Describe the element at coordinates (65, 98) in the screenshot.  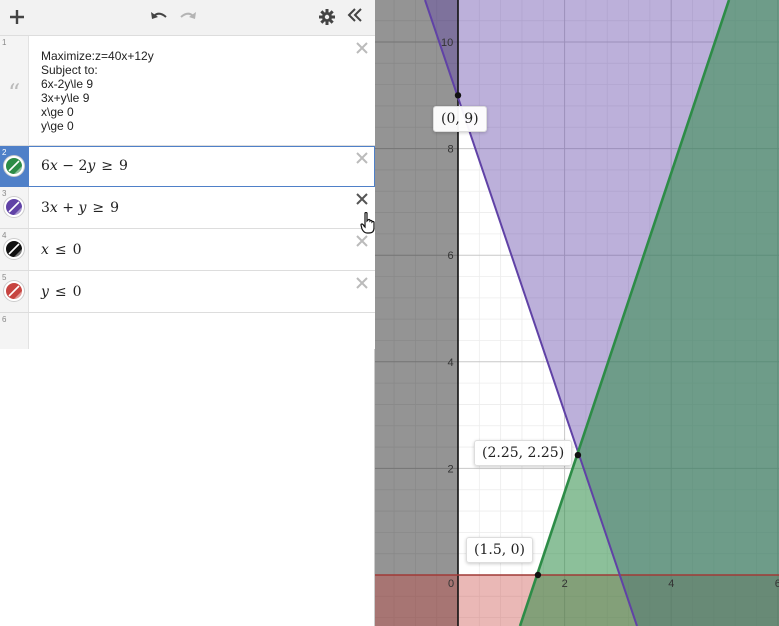
I see `note-line: 3x+y\le 9` at that location.